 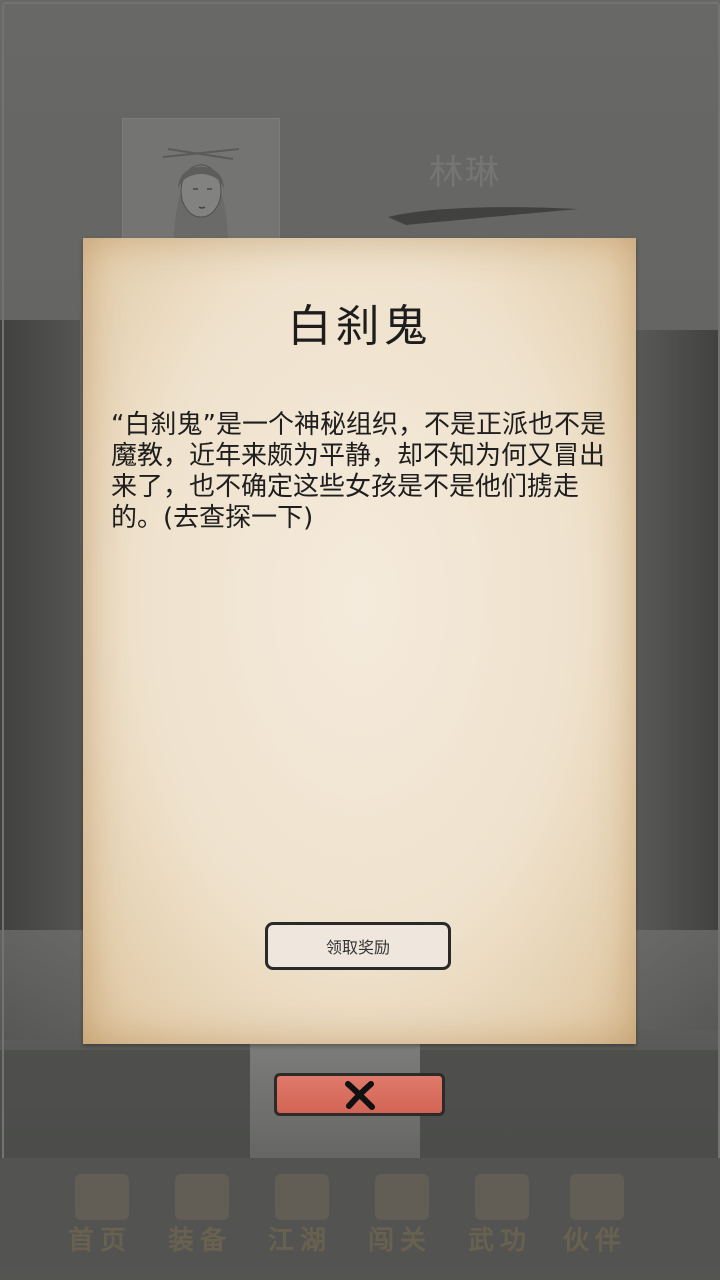 What do you see at coordinates (358, 946) in the screenshot?
I see `claim-reward-button: 领取奖励` at bounding box center [358, 946].